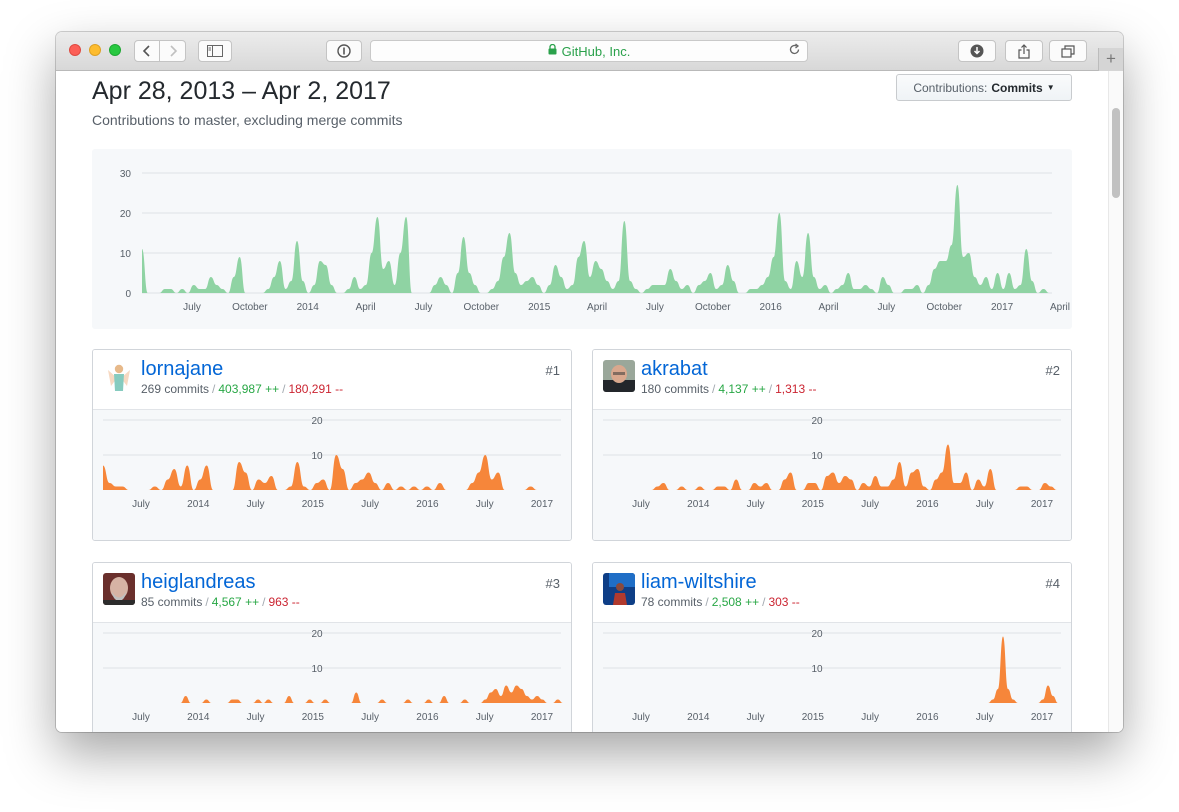 The width and height of the screenshot is (1179, 812). What do you see at coordinates (817, 421) in the screenshot?
I see `y-tick-label: 20` at bounding box center [817, 421].